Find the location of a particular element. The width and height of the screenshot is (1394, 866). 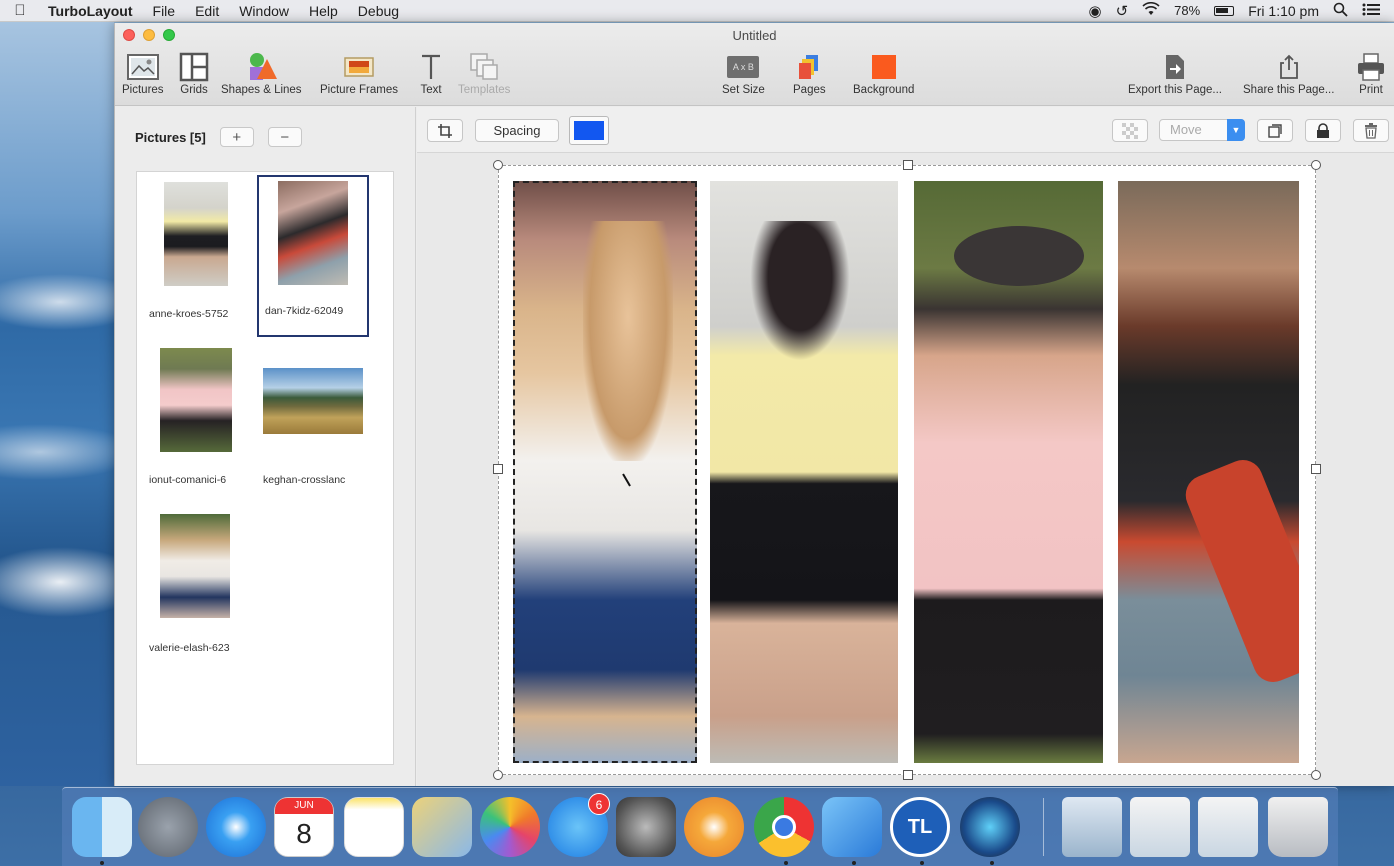

toolbar-print-button: Print is located at coordinates (1371, 73).